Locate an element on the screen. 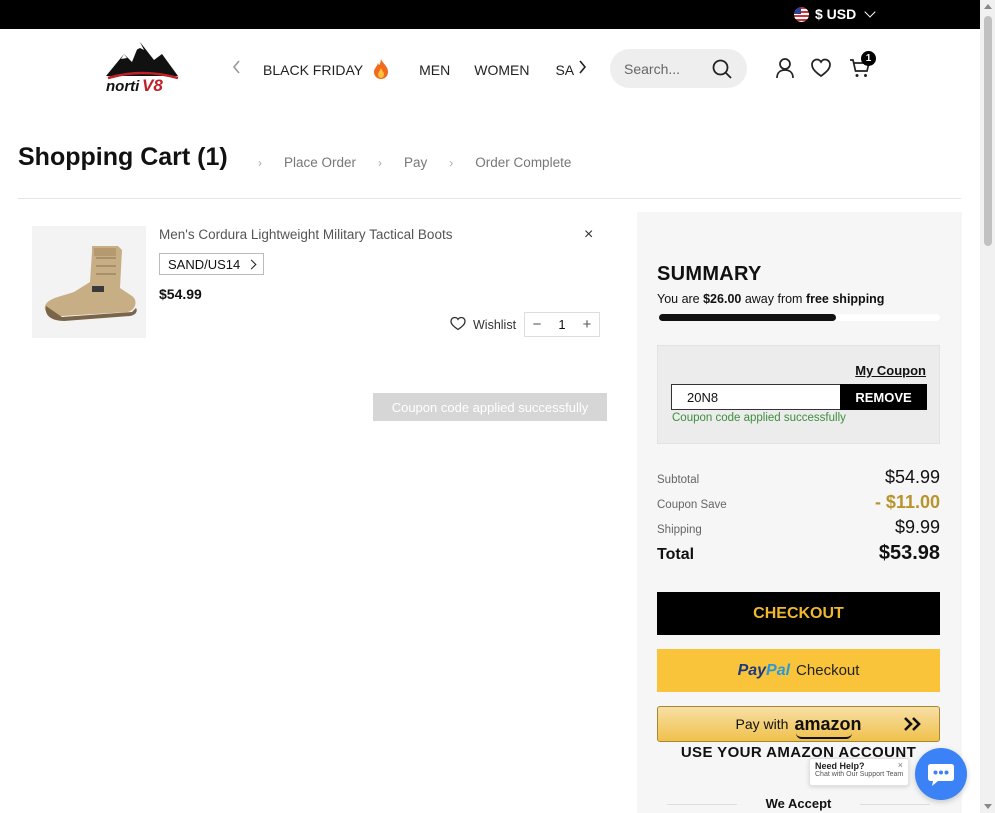  product-image is located at coordinates (89, 282).